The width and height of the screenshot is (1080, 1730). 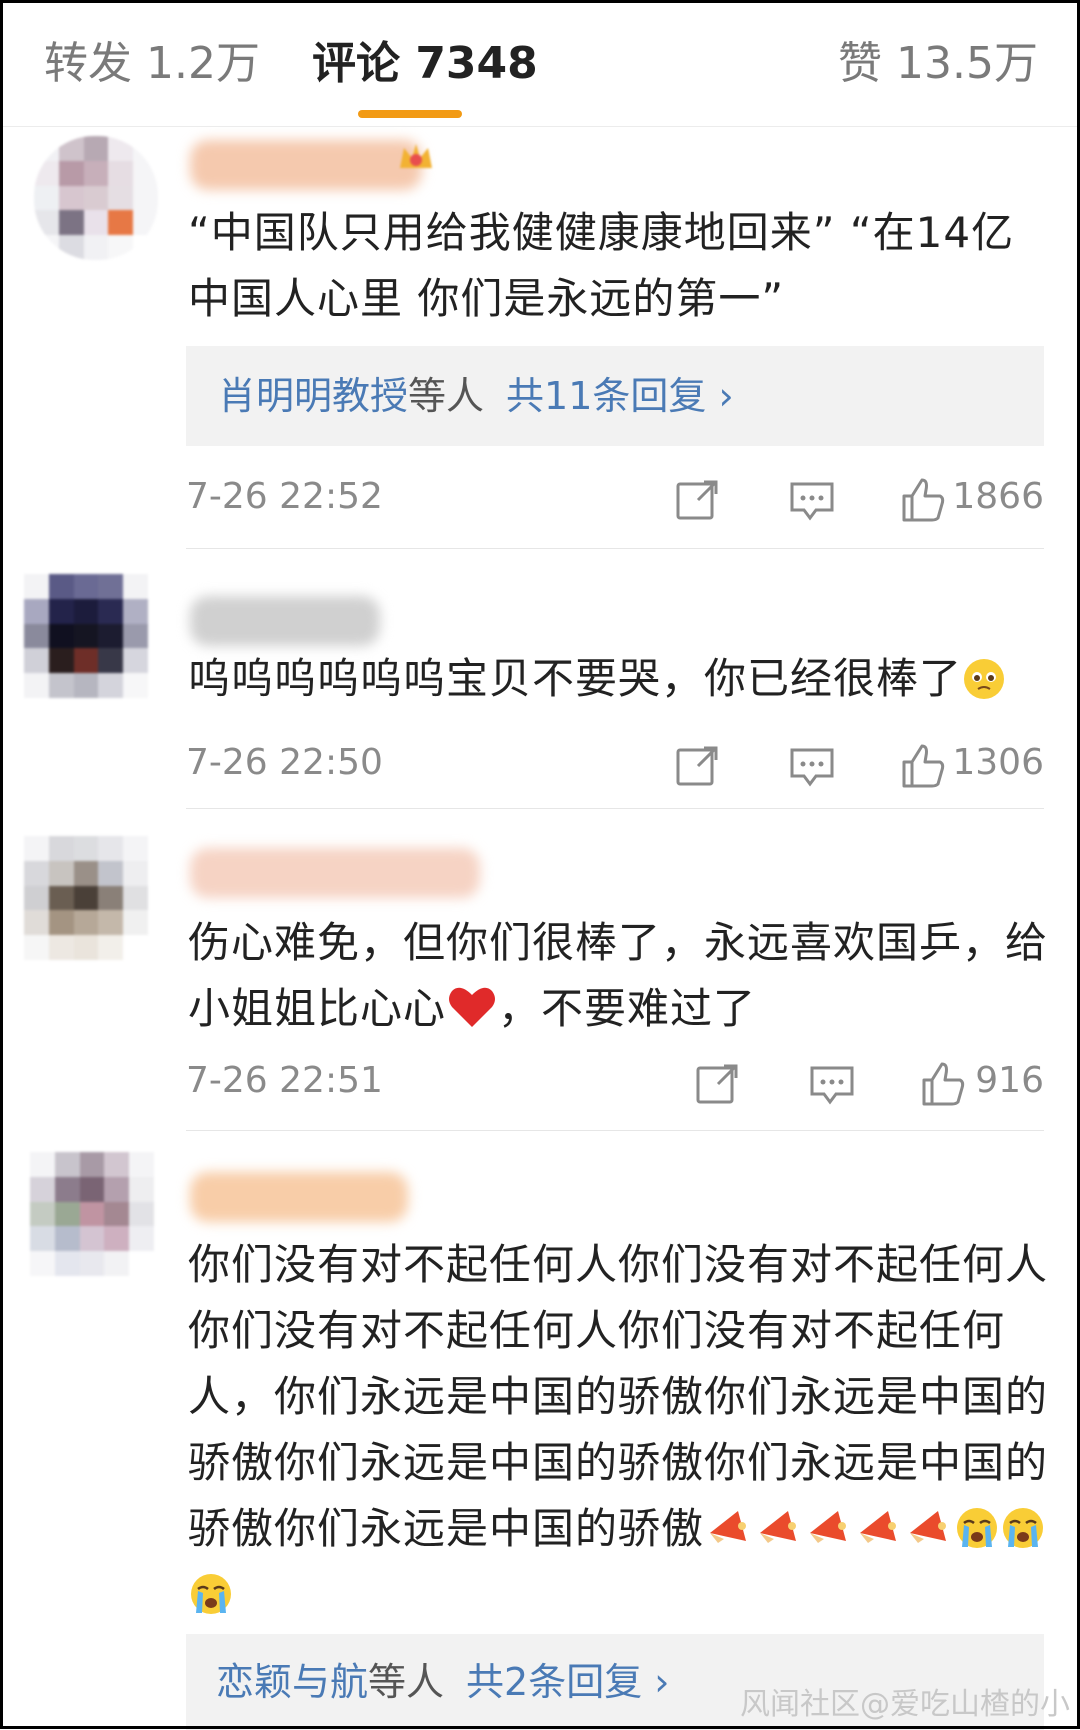 What do you see at coordinates (410, 114) in the screenshot?
I see `active-tab-indicator` at bounding box center [410, 114].